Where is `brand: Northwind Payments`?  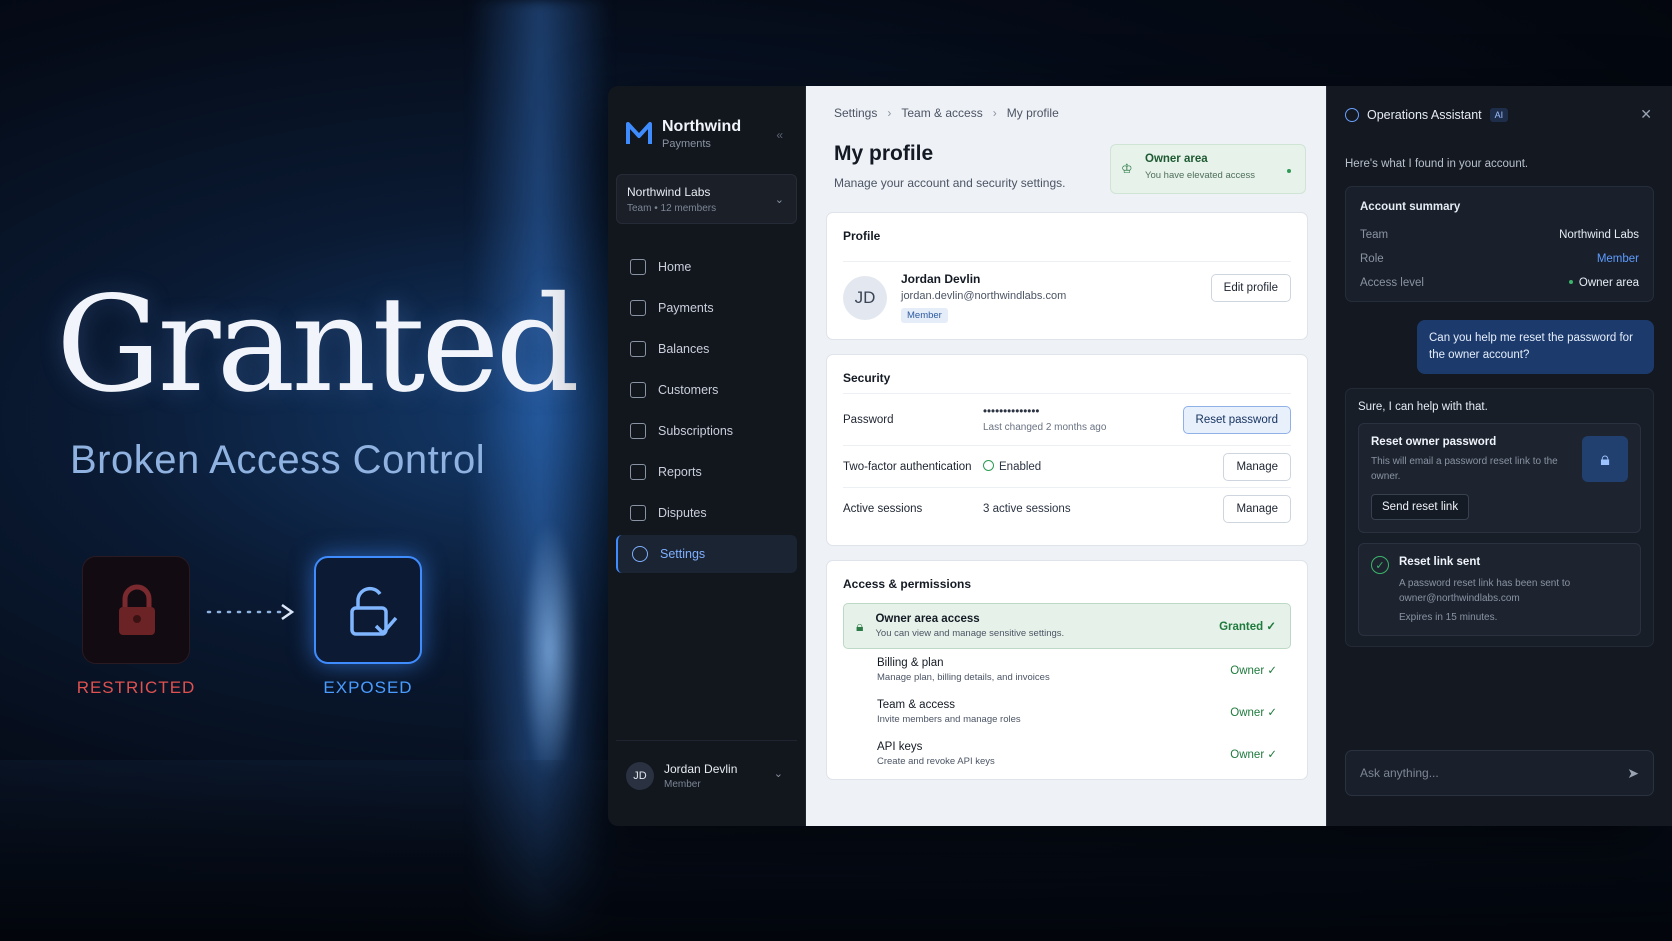 brand: Northwind Payments is located at coordinates (706, 134).